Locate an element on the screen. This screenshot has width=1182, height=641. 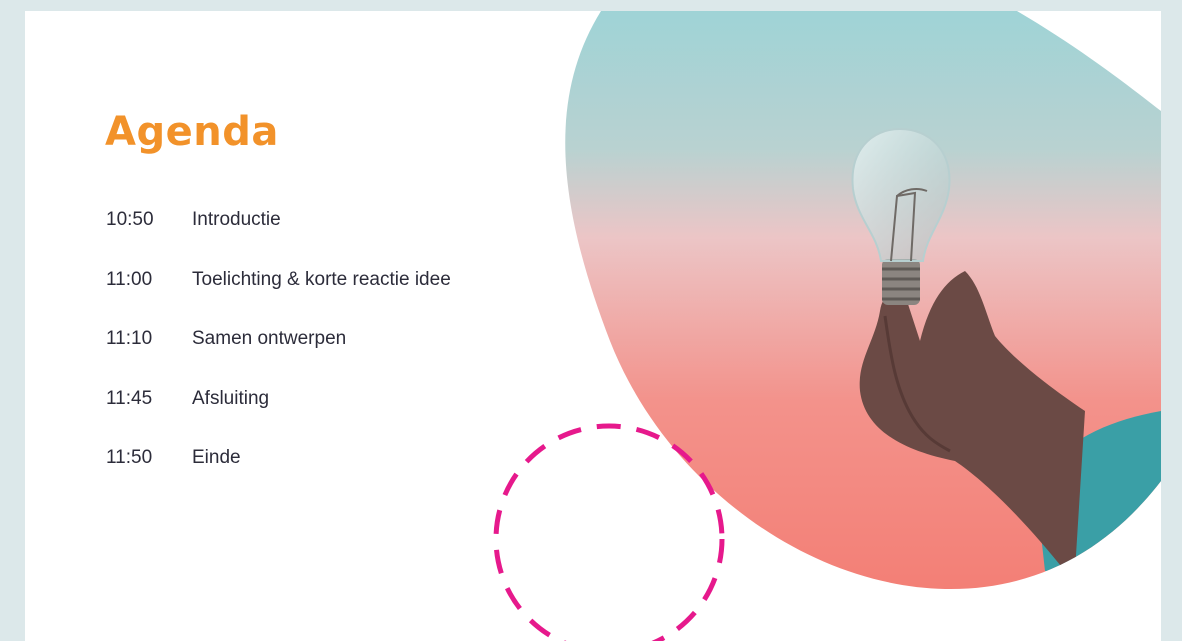
agenda-label: Einde is located at coordinates (216, 457).